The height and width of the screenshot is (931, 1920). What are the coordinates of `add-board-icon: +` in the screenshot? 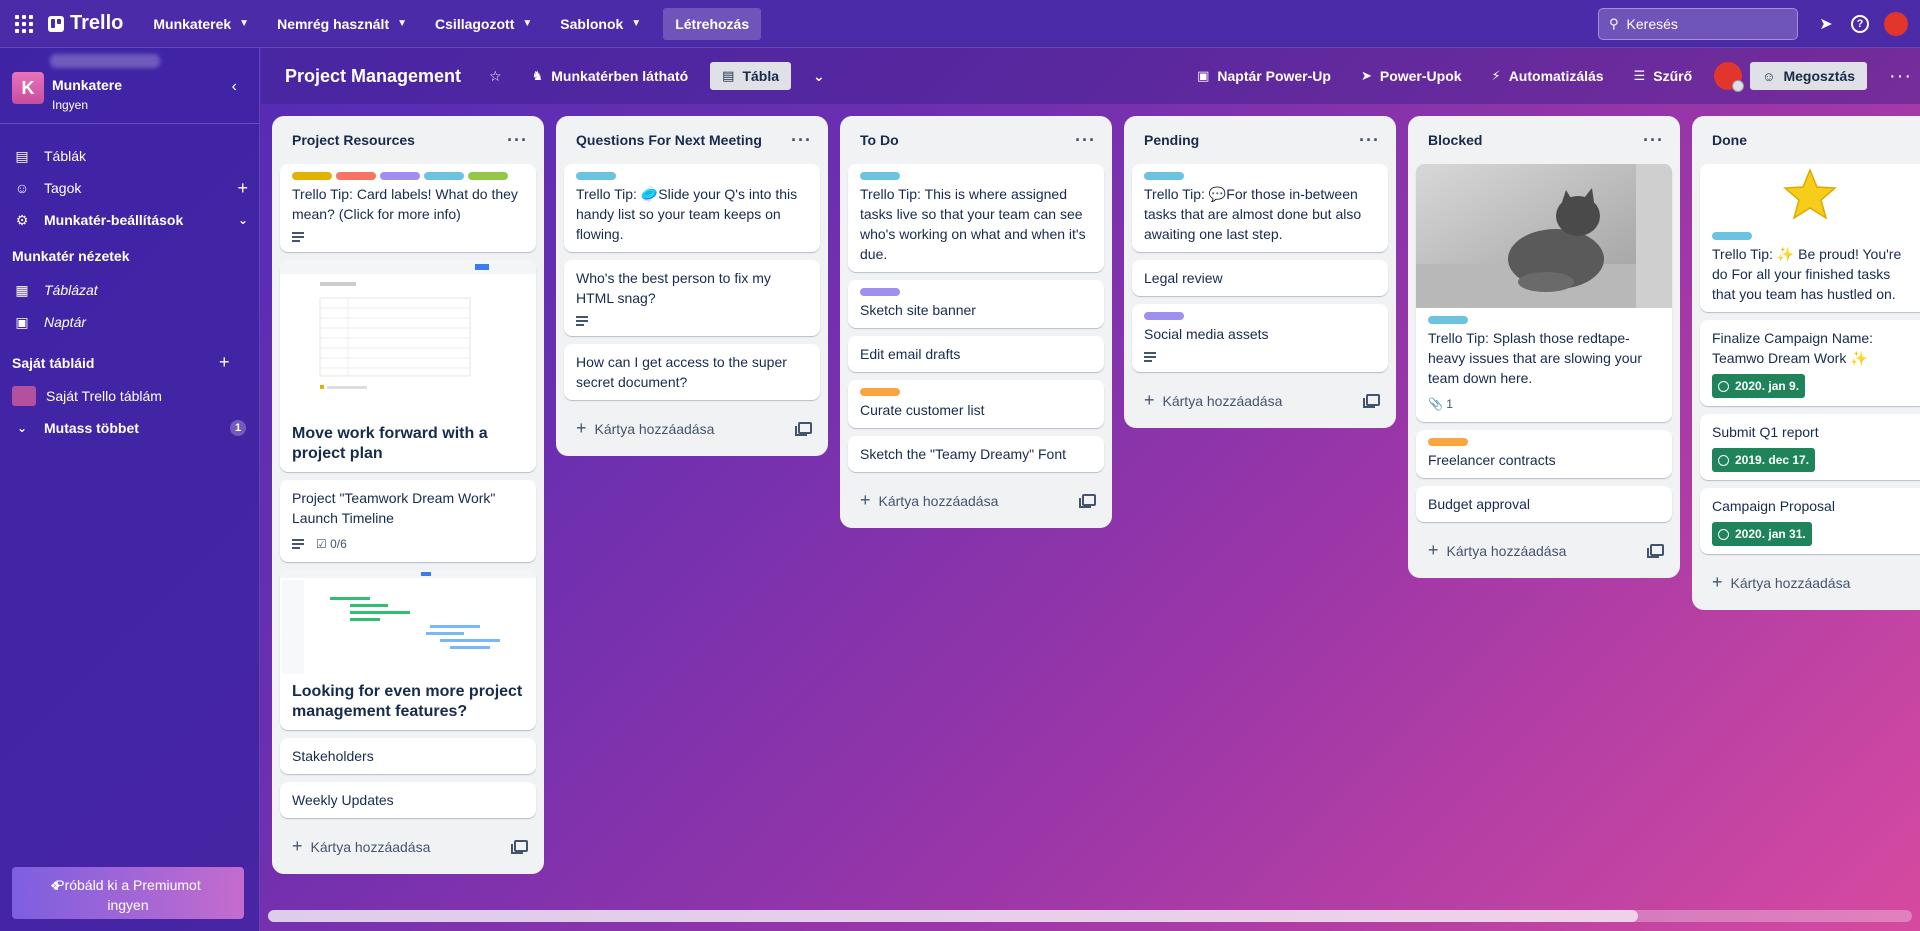 It's located at (239, 362).